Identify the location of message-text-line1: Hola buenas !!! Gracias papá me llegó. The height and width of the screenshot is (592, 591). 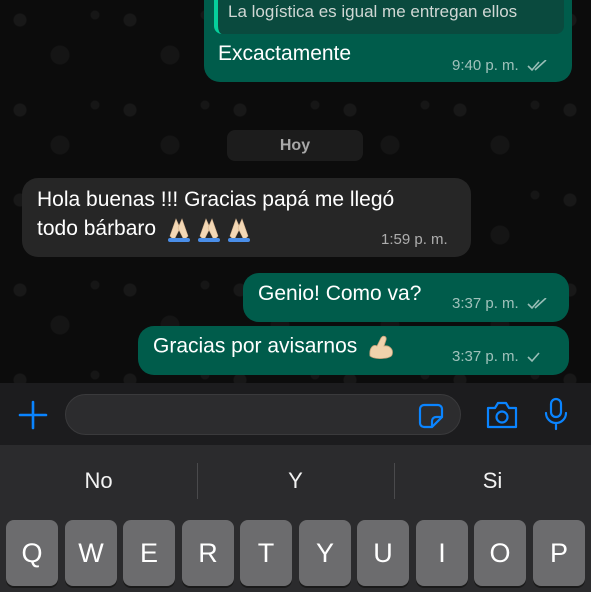
(216, 199).